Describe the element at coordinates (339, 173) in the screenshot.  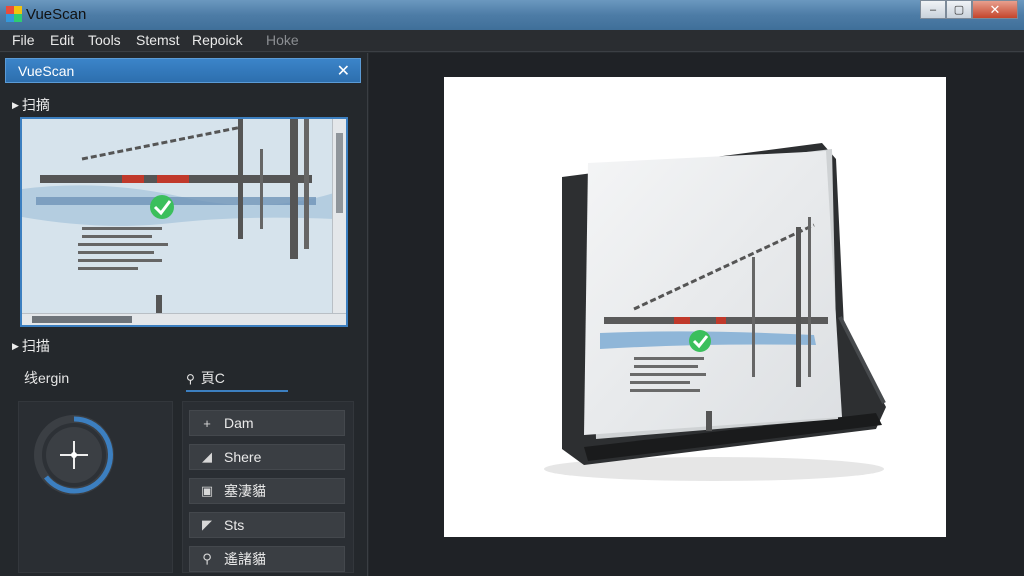
I see `vertical-scroll-thumb` at that location.